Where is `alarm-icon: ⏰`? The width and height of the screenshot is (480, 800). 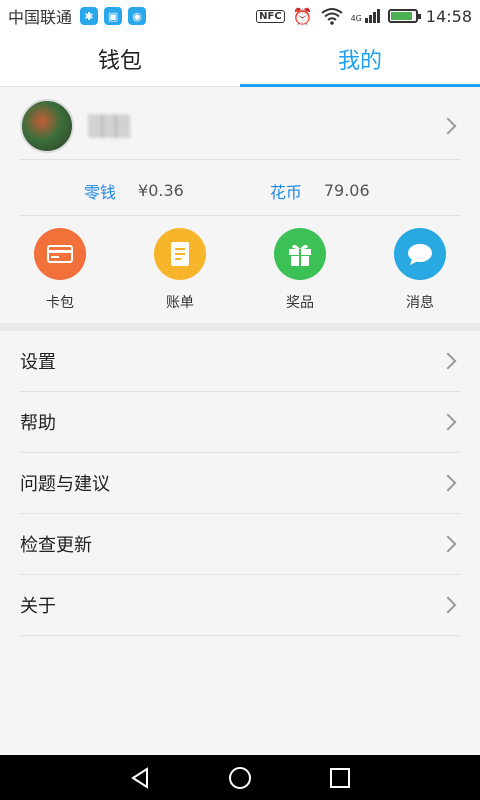
alarm-icon: ⏰ is located at coordinates (302, 16).